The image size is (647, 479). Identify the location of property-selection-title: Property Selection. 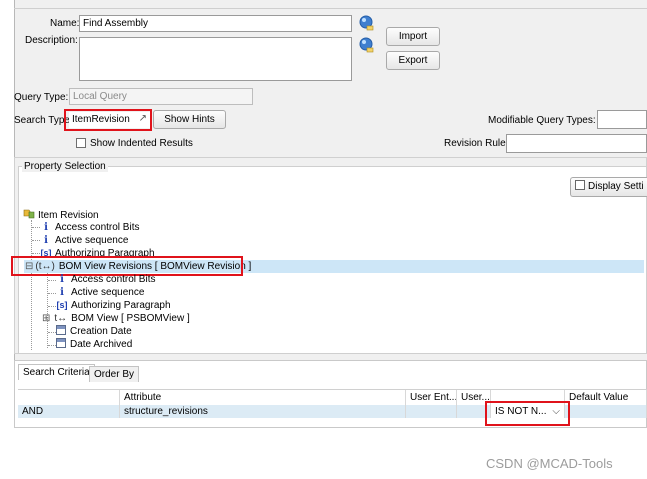
(65, 166).